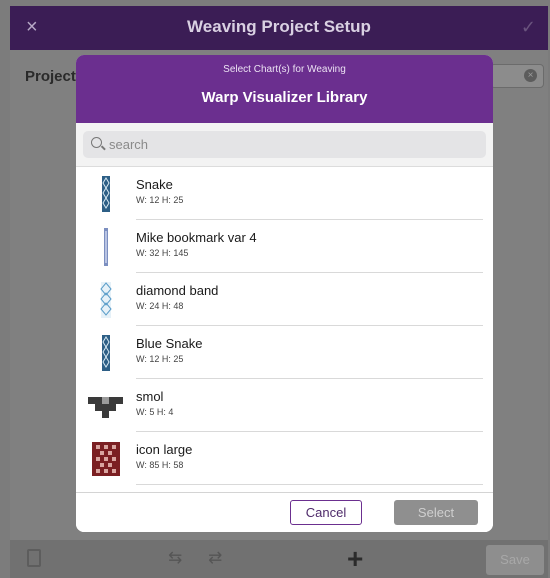  What do you see at coordinates (530, 75) in the screenshot?
I see `clear-icon: ×` at bounding box center [530, 75].